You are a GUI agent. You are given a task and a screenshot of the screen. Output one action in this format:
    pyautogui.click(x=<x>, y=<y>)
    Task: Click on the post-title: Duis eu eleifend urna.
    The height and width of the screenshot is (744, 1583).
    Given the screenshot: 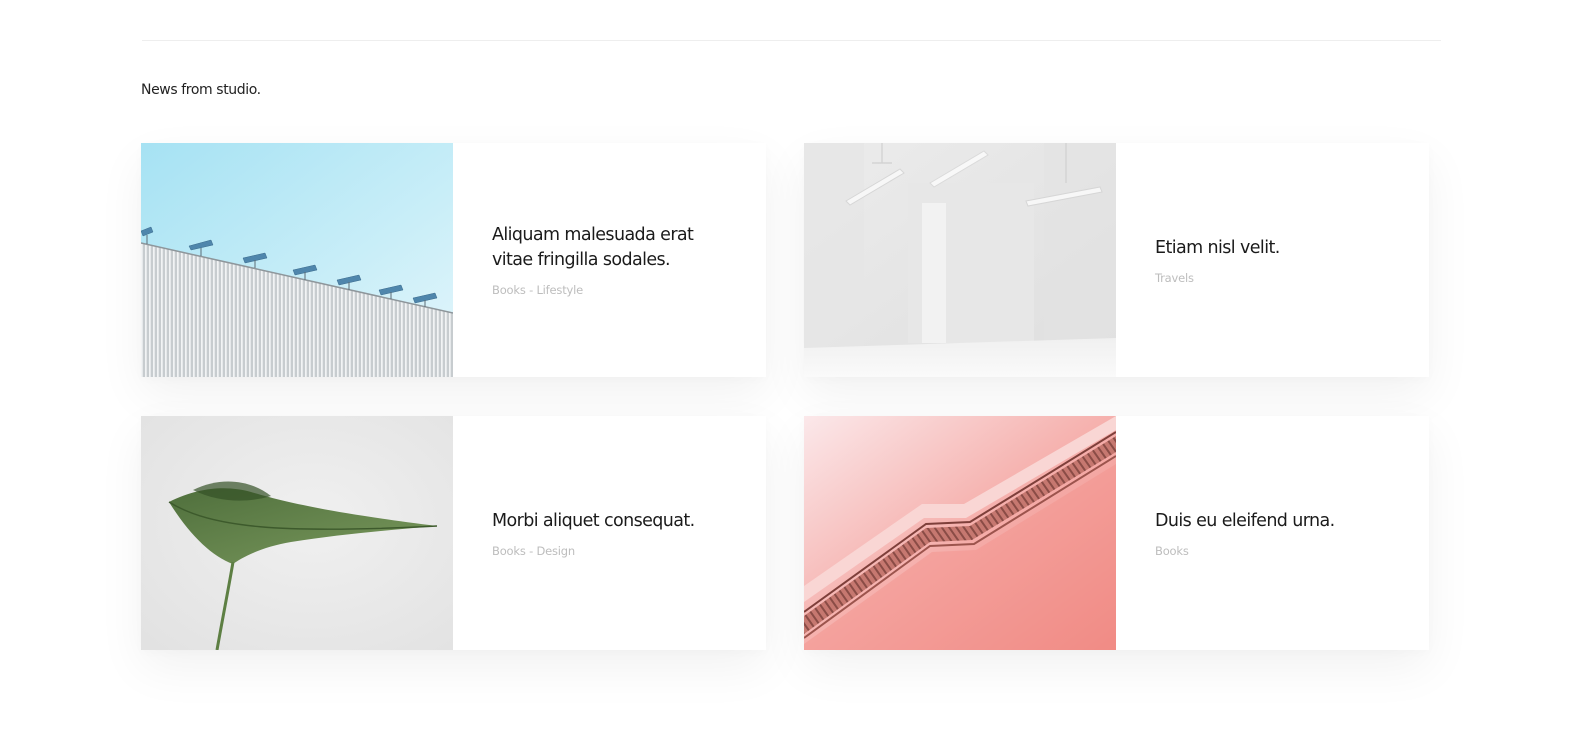 What is the action you would take?
    pyautogui.click(x=1277, y=521)
    